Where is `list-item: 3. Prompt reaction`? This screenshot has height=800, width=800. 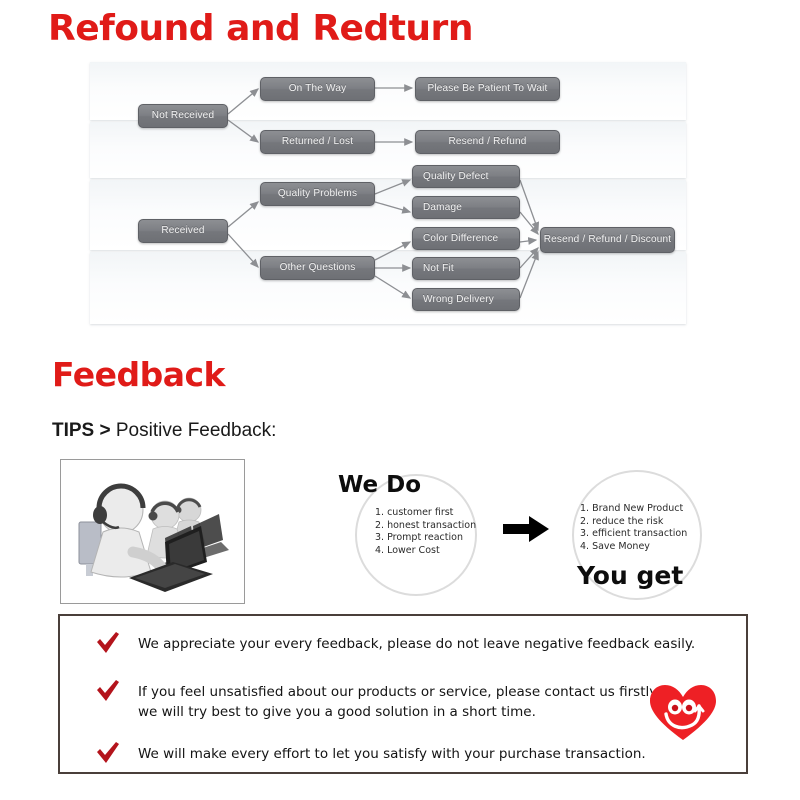 list-item: 3. Prompt reaction is located at coordinates (419, 538).